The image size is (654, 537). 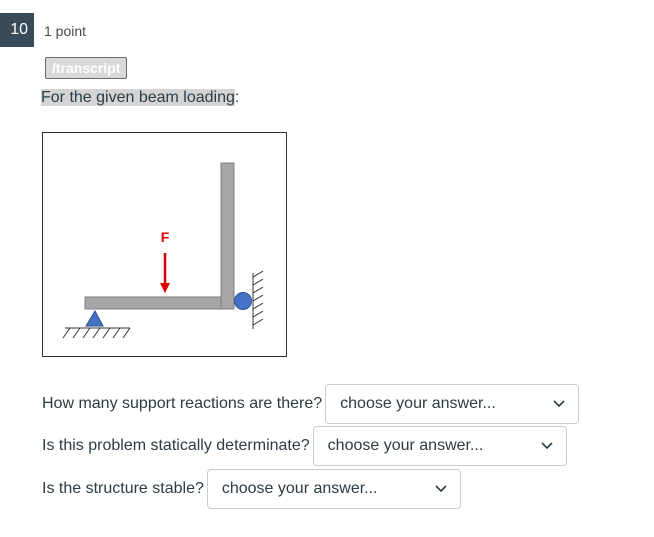 What do you see at coordinates (65, 31) in the screenshot?
I see `question-points: 1 point` at bounding box center [65, 31].